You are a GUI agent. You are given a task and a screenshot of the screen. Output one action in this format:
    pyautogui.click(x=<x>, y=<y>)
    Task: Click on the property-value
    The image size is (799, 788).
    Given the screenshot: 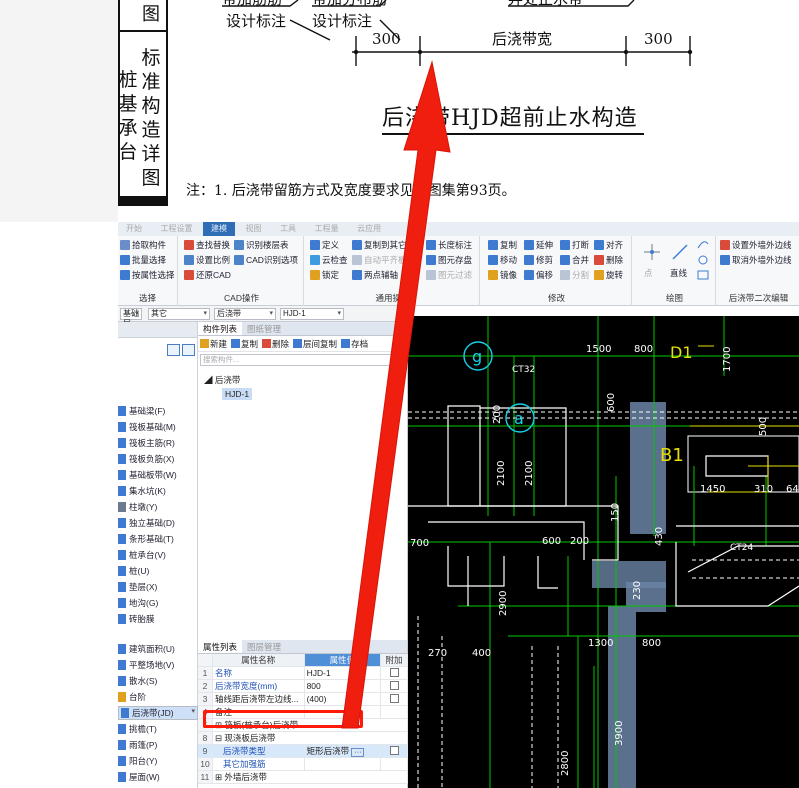 What is the action you would take?
    pyautogui.click(x=343, y=764)
    